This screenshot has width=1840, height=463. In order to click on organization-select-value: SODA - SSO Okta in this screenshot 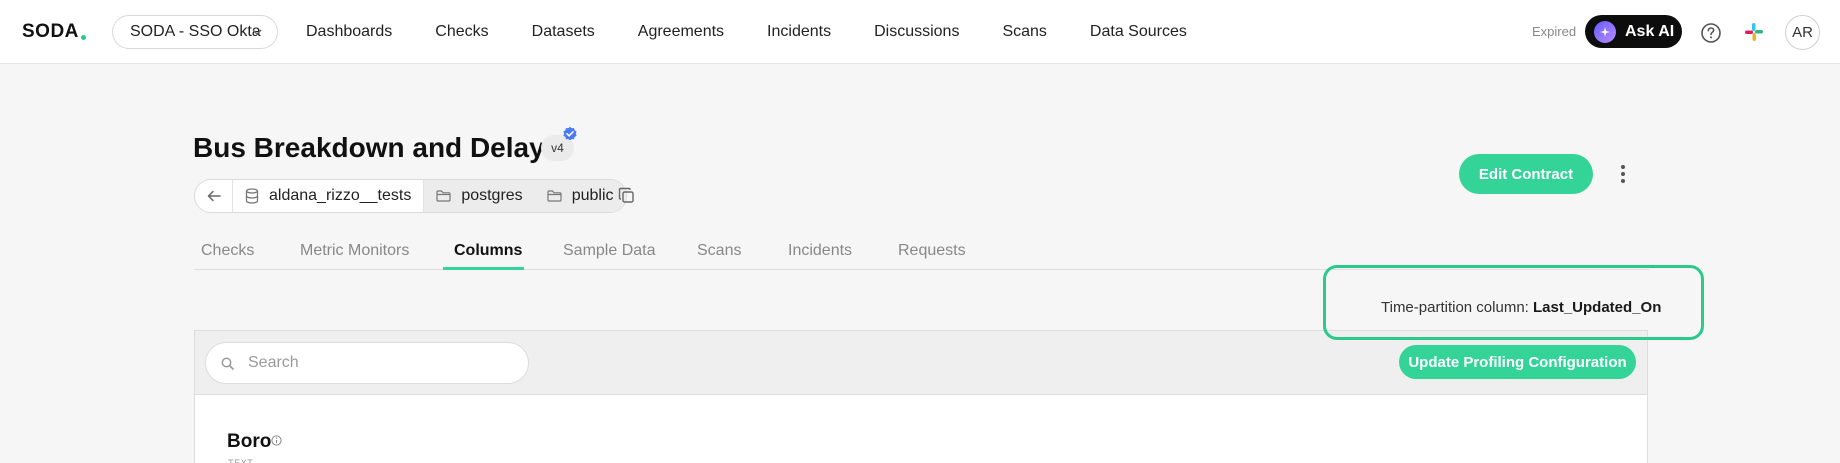, I will do `click(195, 31)`.